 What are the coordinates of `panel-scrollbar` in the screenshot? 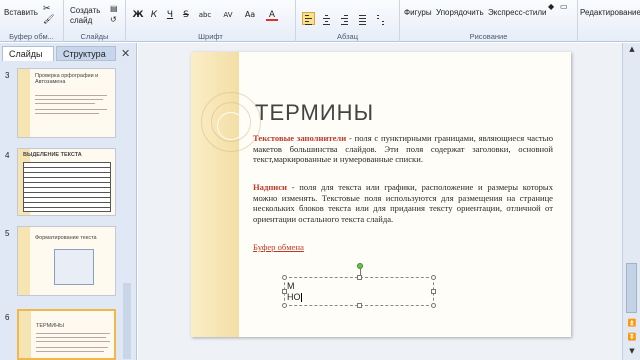 It's located at (127, 321).